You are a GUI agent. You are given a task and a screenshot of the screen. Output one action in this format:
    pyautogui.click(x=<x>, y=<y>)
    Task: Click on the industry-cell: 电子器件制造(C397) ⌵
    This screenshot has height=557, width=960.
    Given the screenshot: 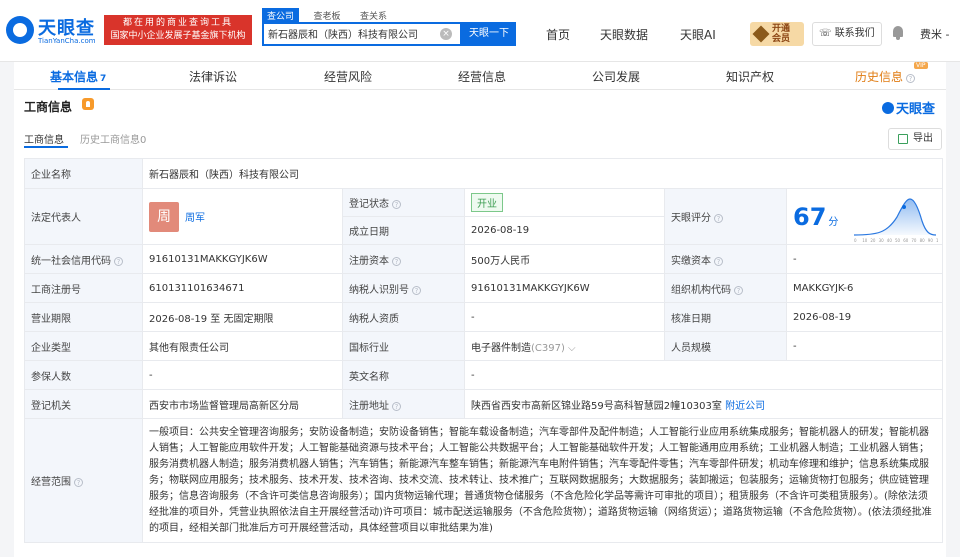 What is the action you would take?
    pyautogui.click(x=564, y=346)
    